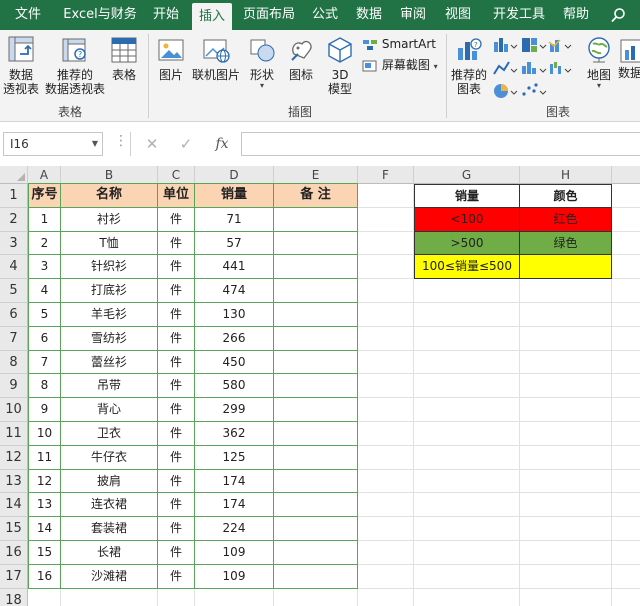 Image resolution: width=640 pixels, height=606 pixels. What do you see at coordinates (506, 91) in the screenshot?
I see `pie-chart-icon` at bounding box center [506, 91].